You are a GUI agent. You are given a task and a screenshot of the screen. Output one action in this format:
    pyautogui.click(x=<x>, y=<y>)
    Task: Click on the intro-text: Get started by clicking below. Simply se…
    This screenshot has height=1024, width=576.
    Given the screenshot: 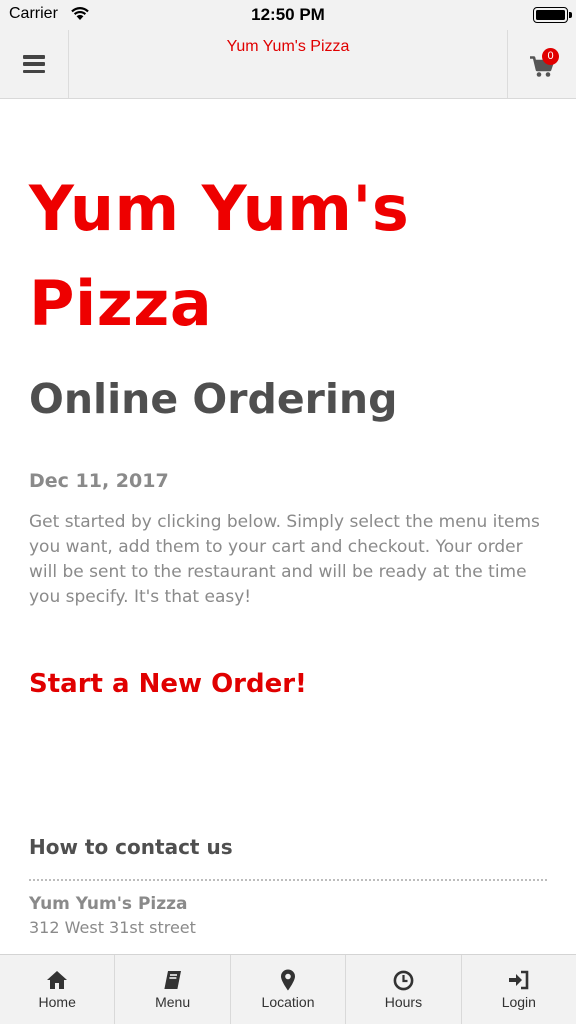 What is the action you would take?
    pyautogui.click(x=284, y=559)
    